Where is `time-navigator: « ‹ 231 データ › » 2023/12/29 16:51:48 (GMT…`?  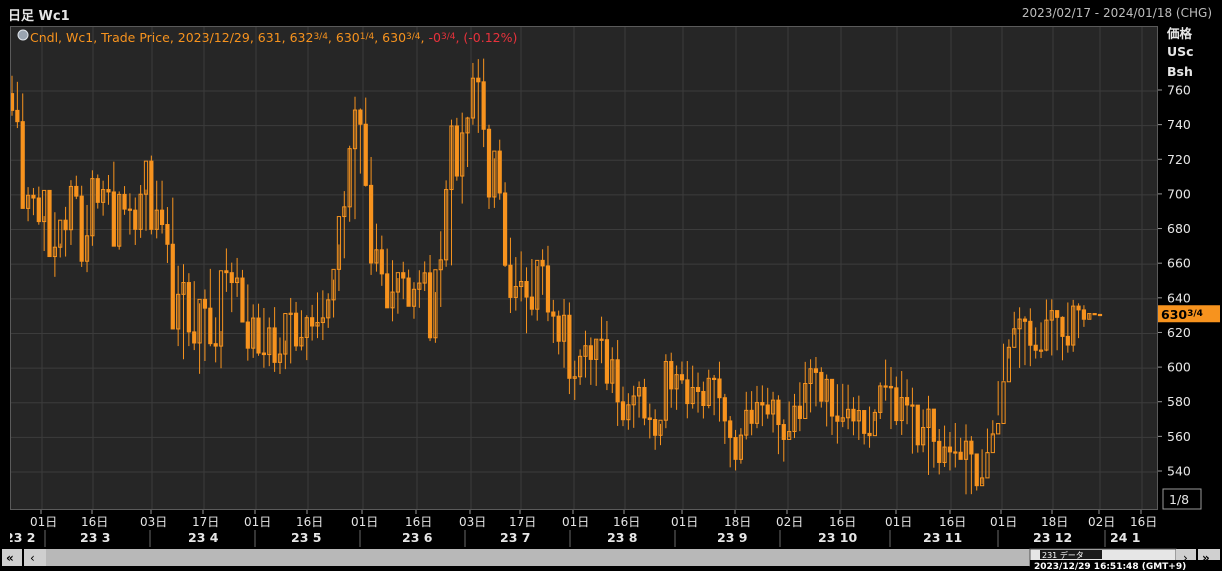 time-navigator: « ‹ 231 データ › » 2023/12/29 16:51:48 (GMT… is located at coordinates (611, 559).